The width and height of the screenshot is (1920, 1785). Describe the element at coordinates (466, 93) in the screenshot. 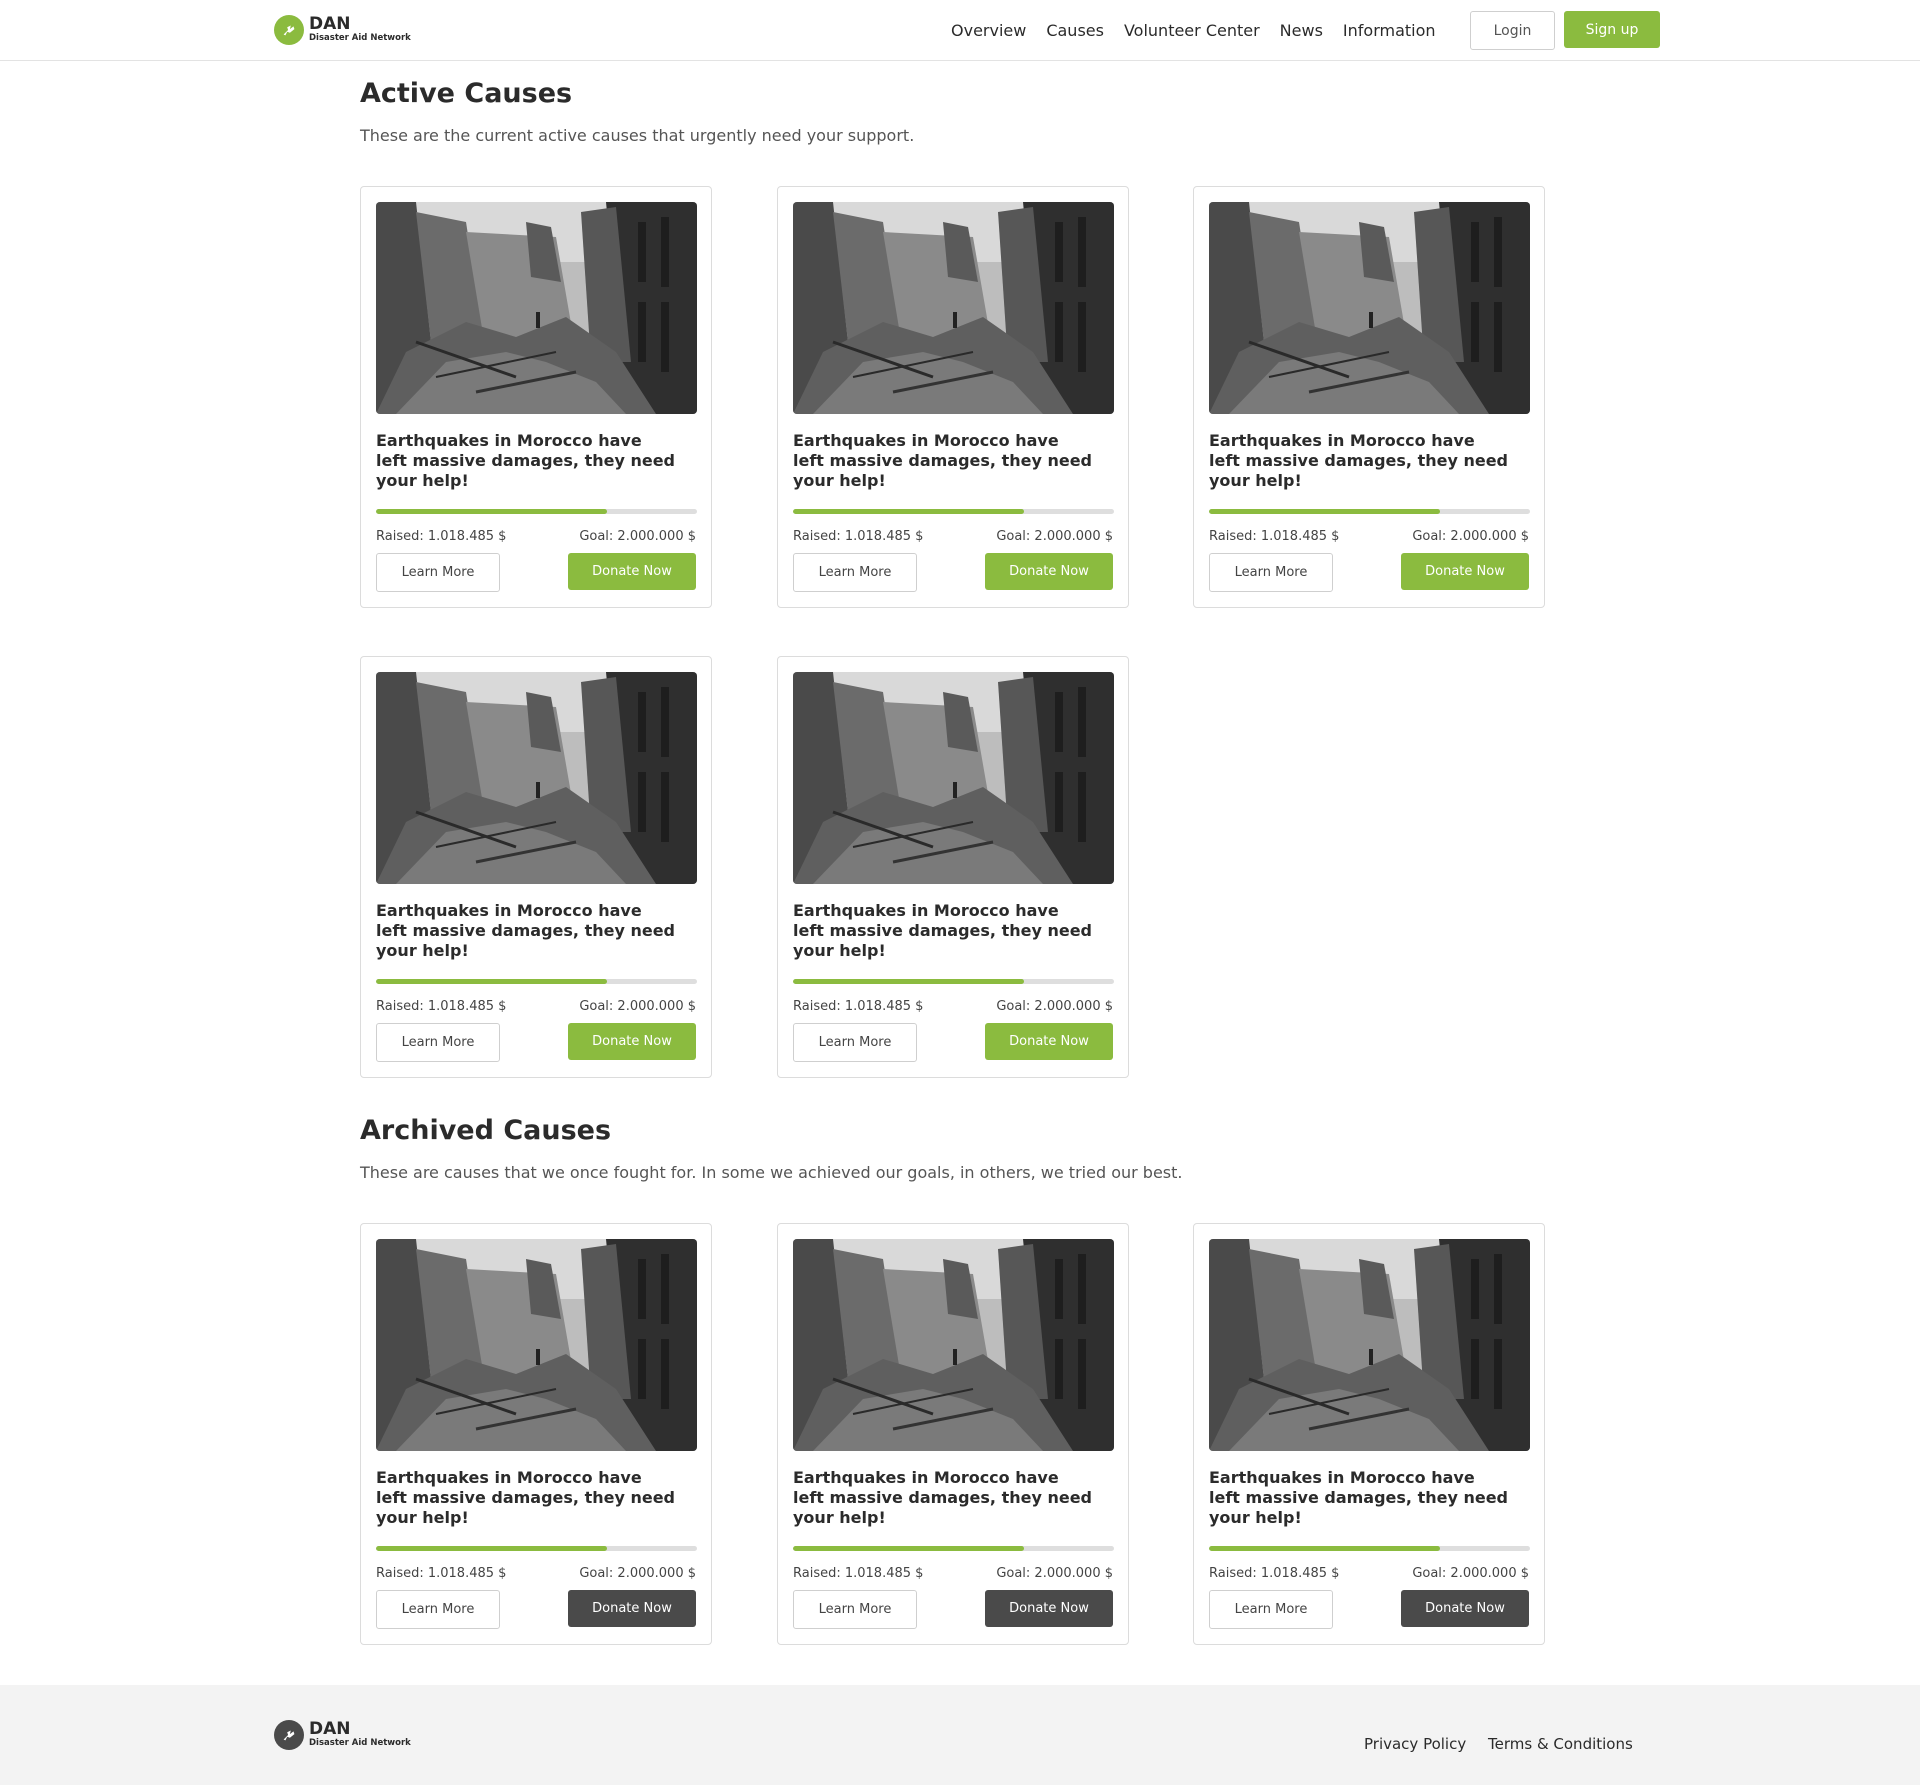

I see `active-causes-title: Active Causes` at that location.